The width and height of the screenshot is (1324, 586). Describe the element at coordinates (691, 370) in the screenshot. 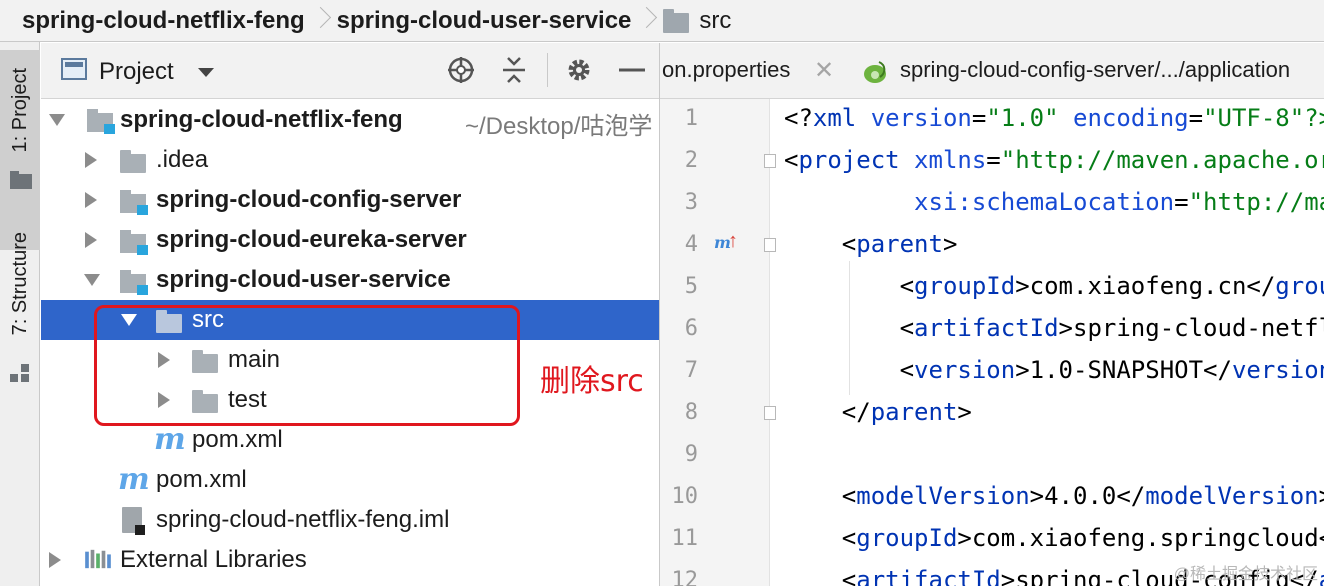

I see `line-number: 7` at that location.